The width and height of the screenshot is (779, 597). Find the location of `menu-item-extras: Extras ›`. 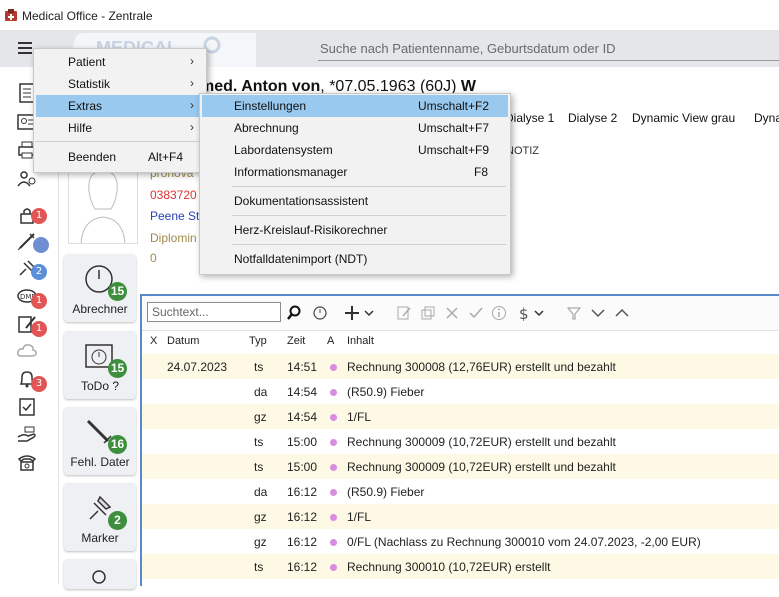

menu-item-extras: Extras › is located at coordinates (120, 106).